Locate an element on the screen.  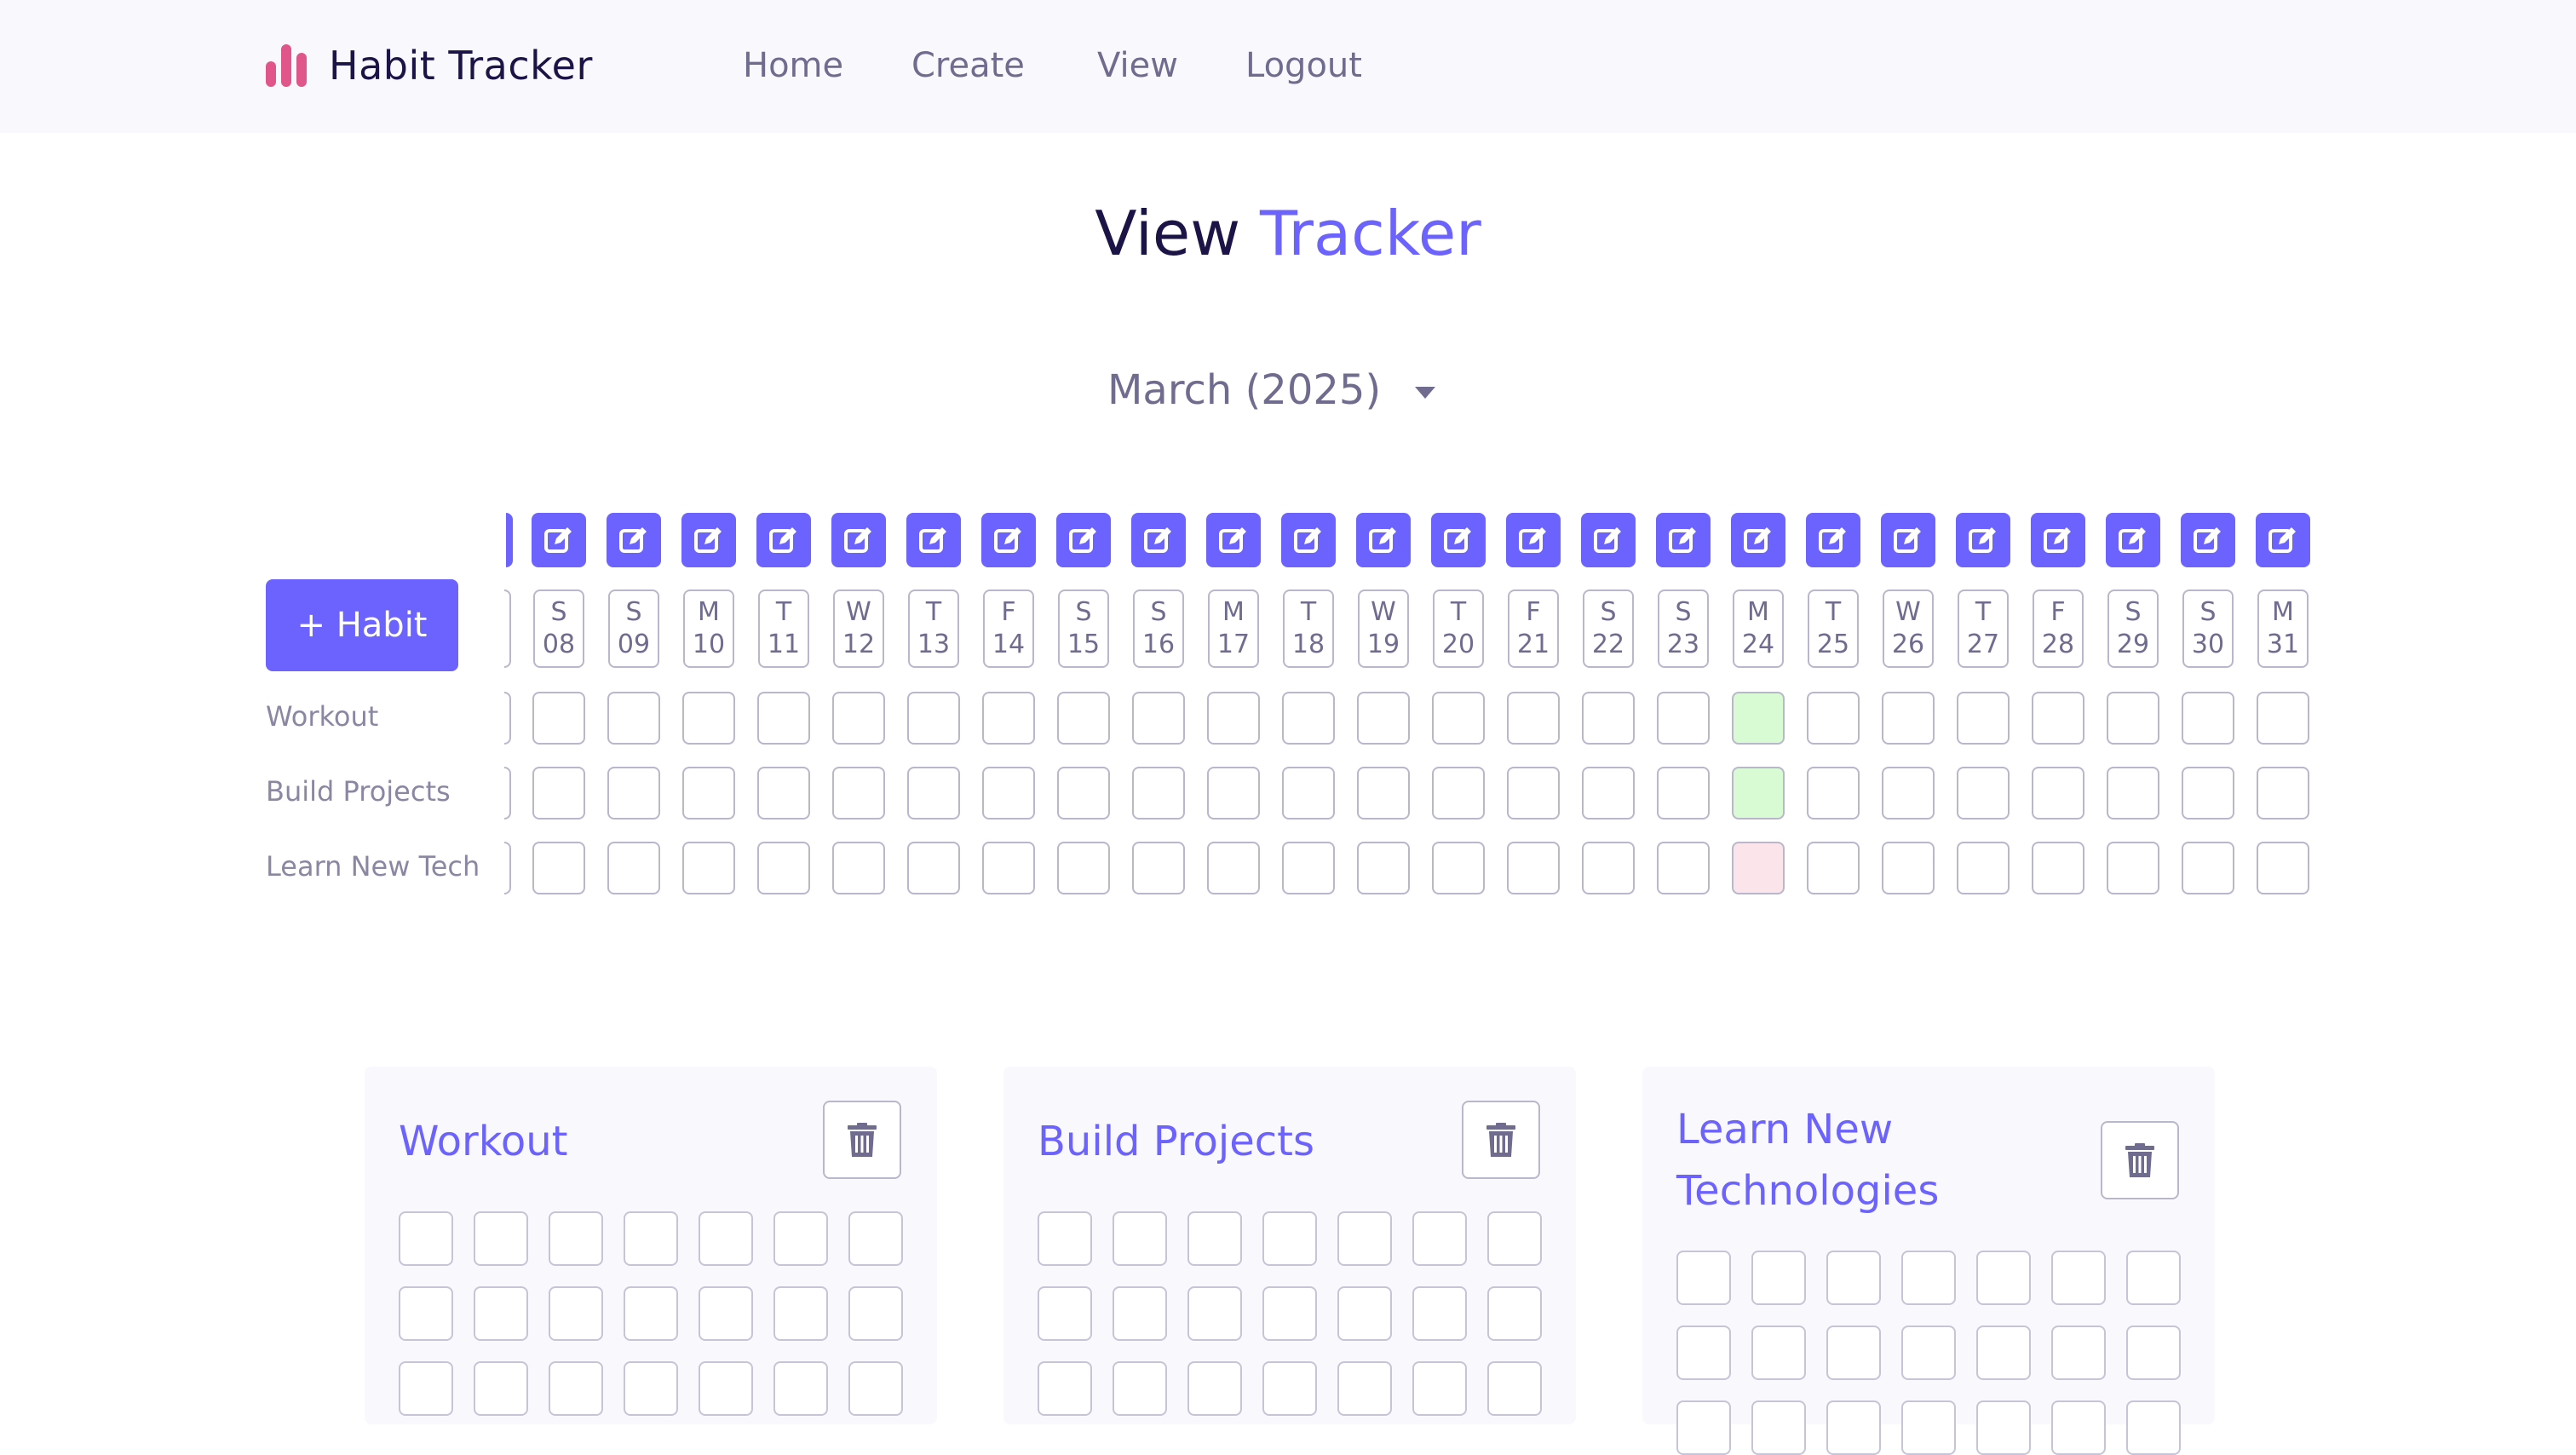
nav-link-create: Create is located at coordinates (968, 65).